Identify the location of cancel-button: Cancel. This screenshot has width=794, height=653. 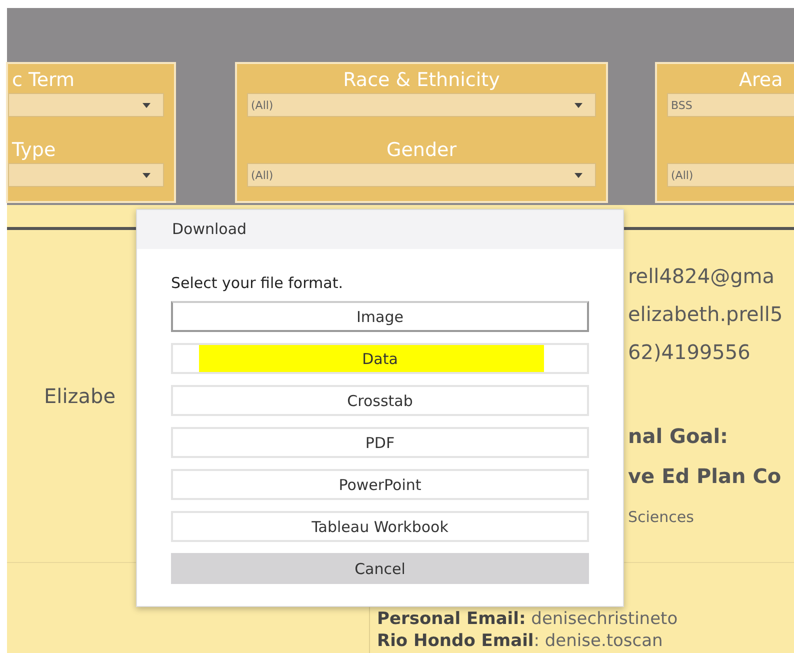
(380, 568).